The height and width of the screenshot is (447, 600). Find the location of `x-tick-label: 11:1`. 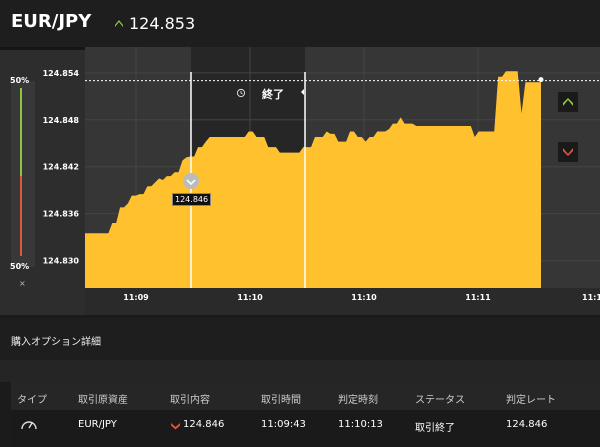

x-tick-label: 11:1 is located at coordinates (591, 297).